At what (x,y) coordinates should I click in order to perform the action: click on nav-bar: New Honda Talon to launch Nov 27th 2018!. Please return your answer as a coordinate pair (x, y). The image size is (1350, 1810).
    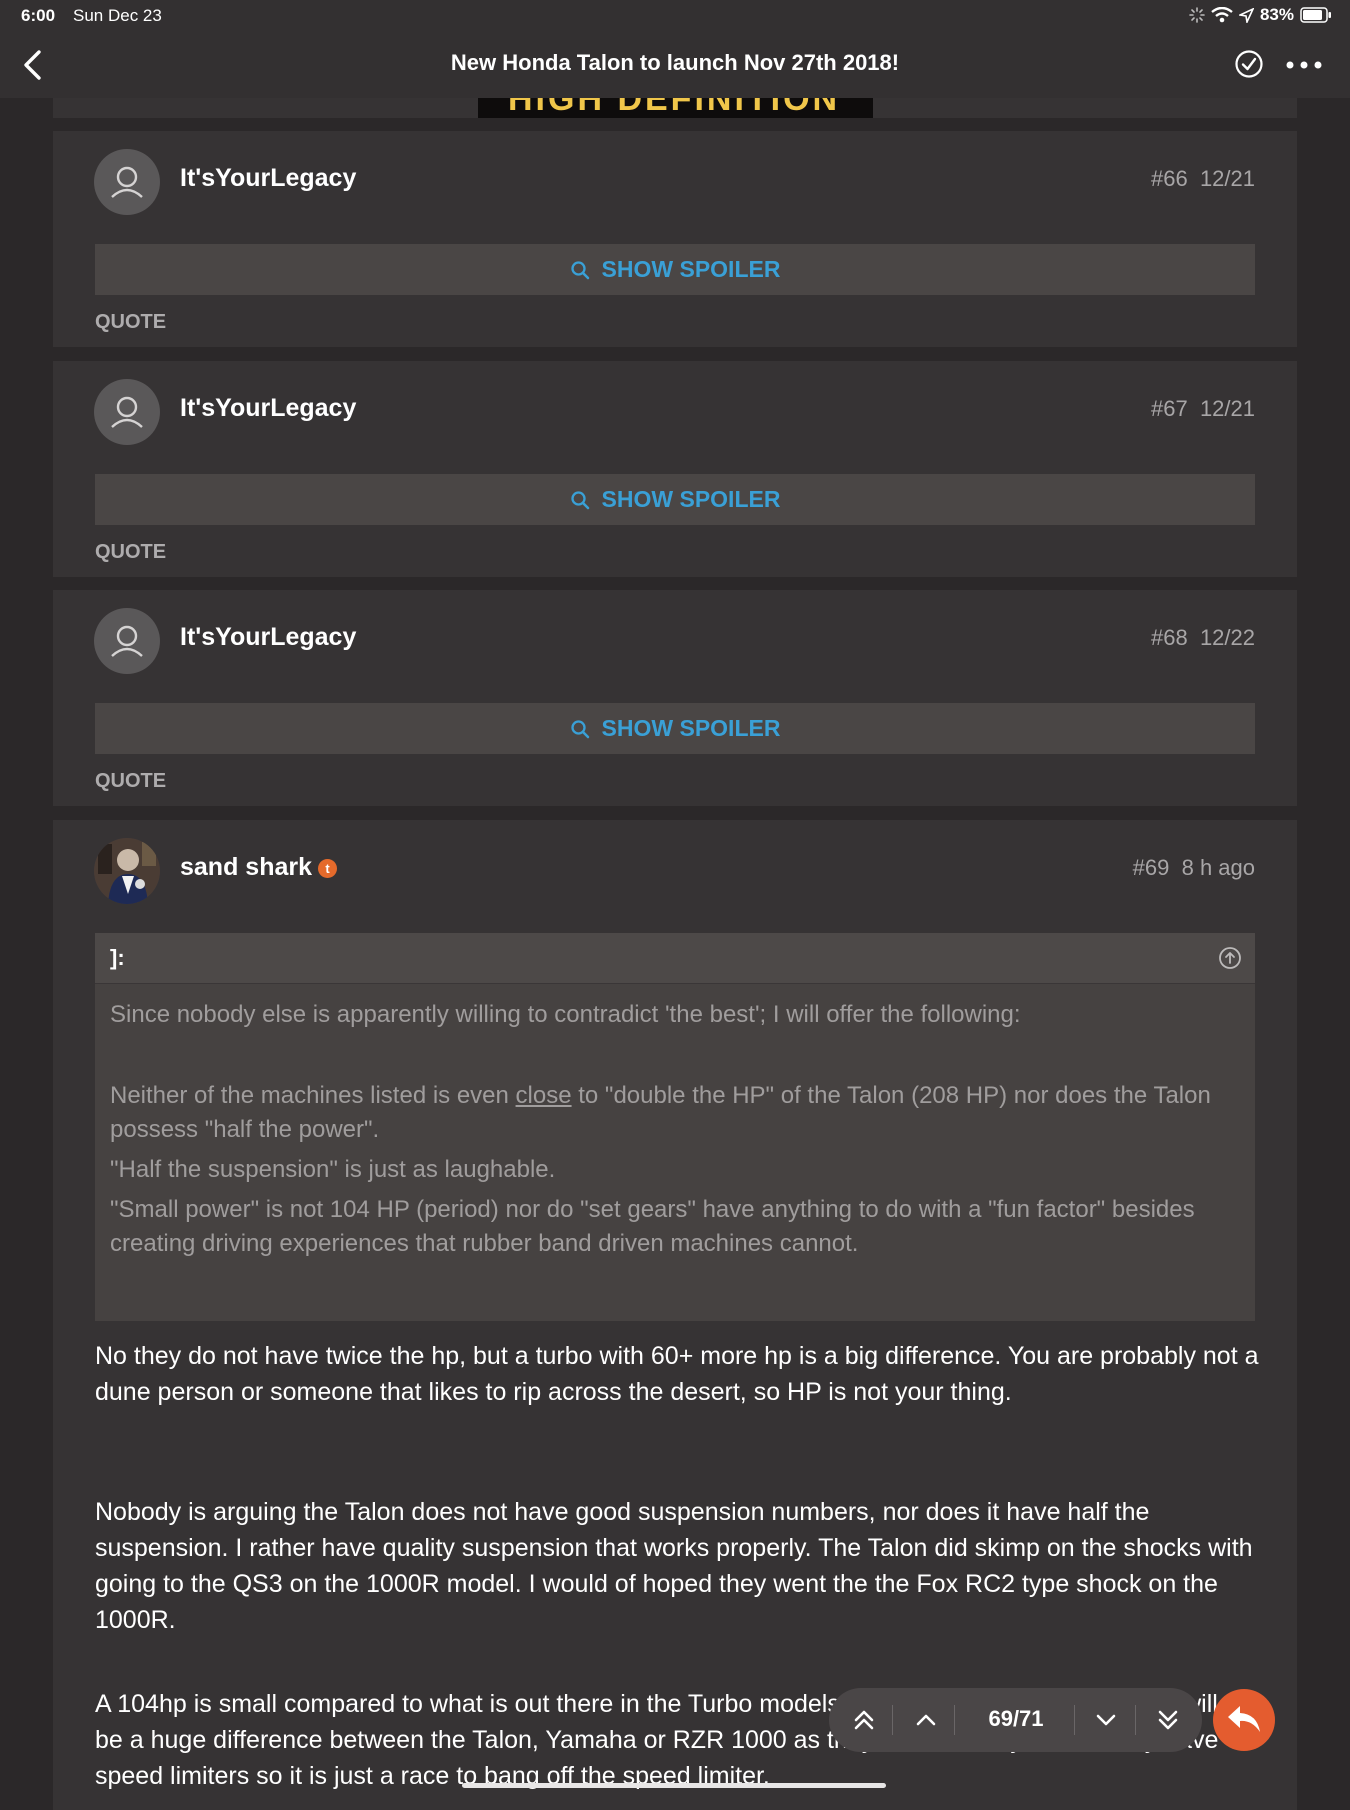
    Looking at the image, I should click on (675, 65).